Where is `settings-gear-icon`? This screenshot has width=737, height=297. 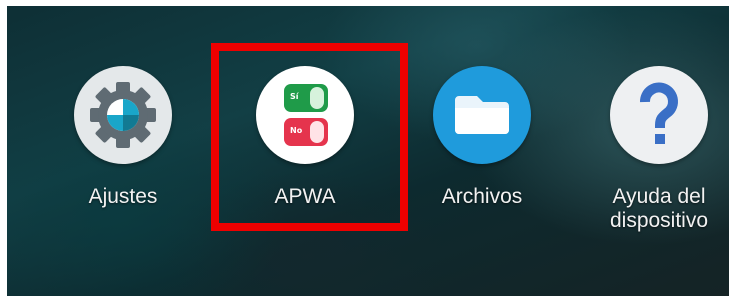
settings-gear-icon is located at coordinates (123, 115).